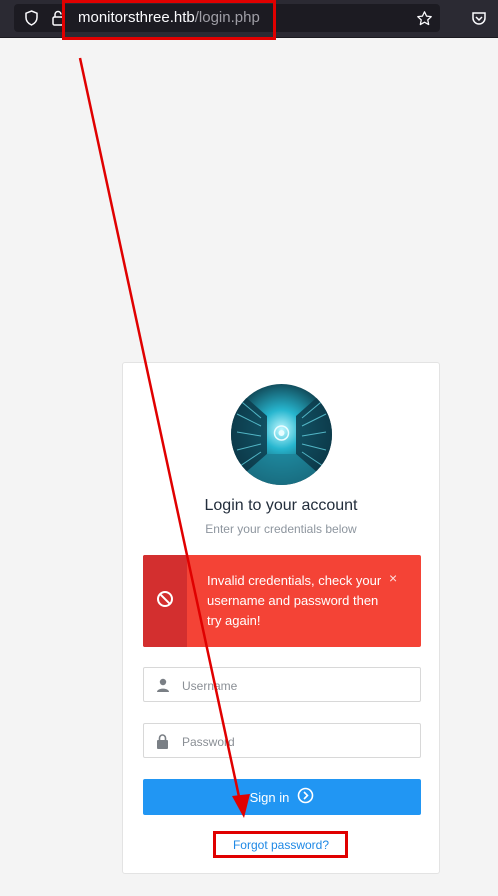  What do you see at coordinates (281, 505) in the screenshot?
I see `login-title: Login to your account` at bounding box center [281, 505].